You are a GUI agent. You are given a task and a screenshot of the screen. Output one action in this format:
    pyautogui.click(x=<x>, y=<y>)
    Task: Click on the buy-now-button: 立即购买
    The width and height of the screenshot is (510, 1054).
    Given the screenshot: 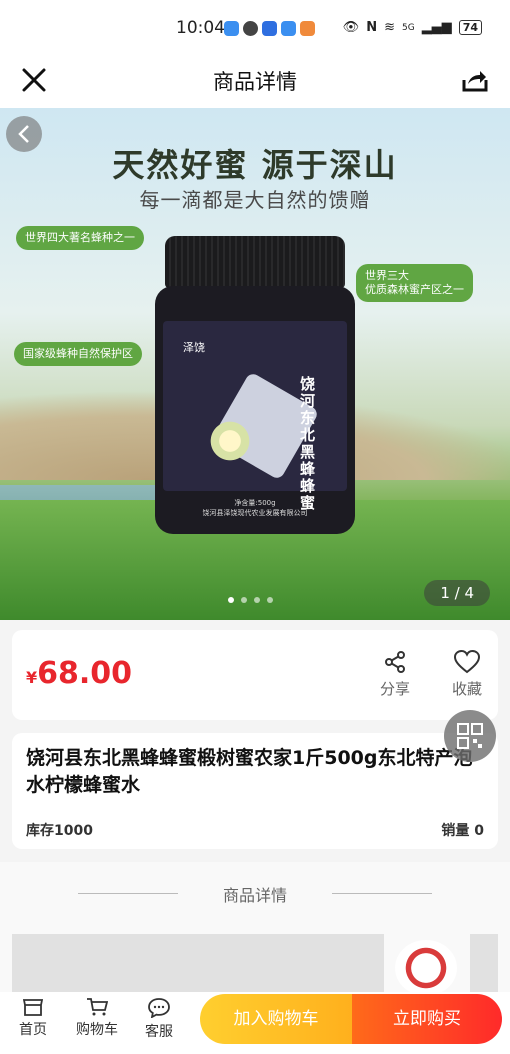 What is the action you would take?
    pyautogui.click(x=427, y=1019)
    